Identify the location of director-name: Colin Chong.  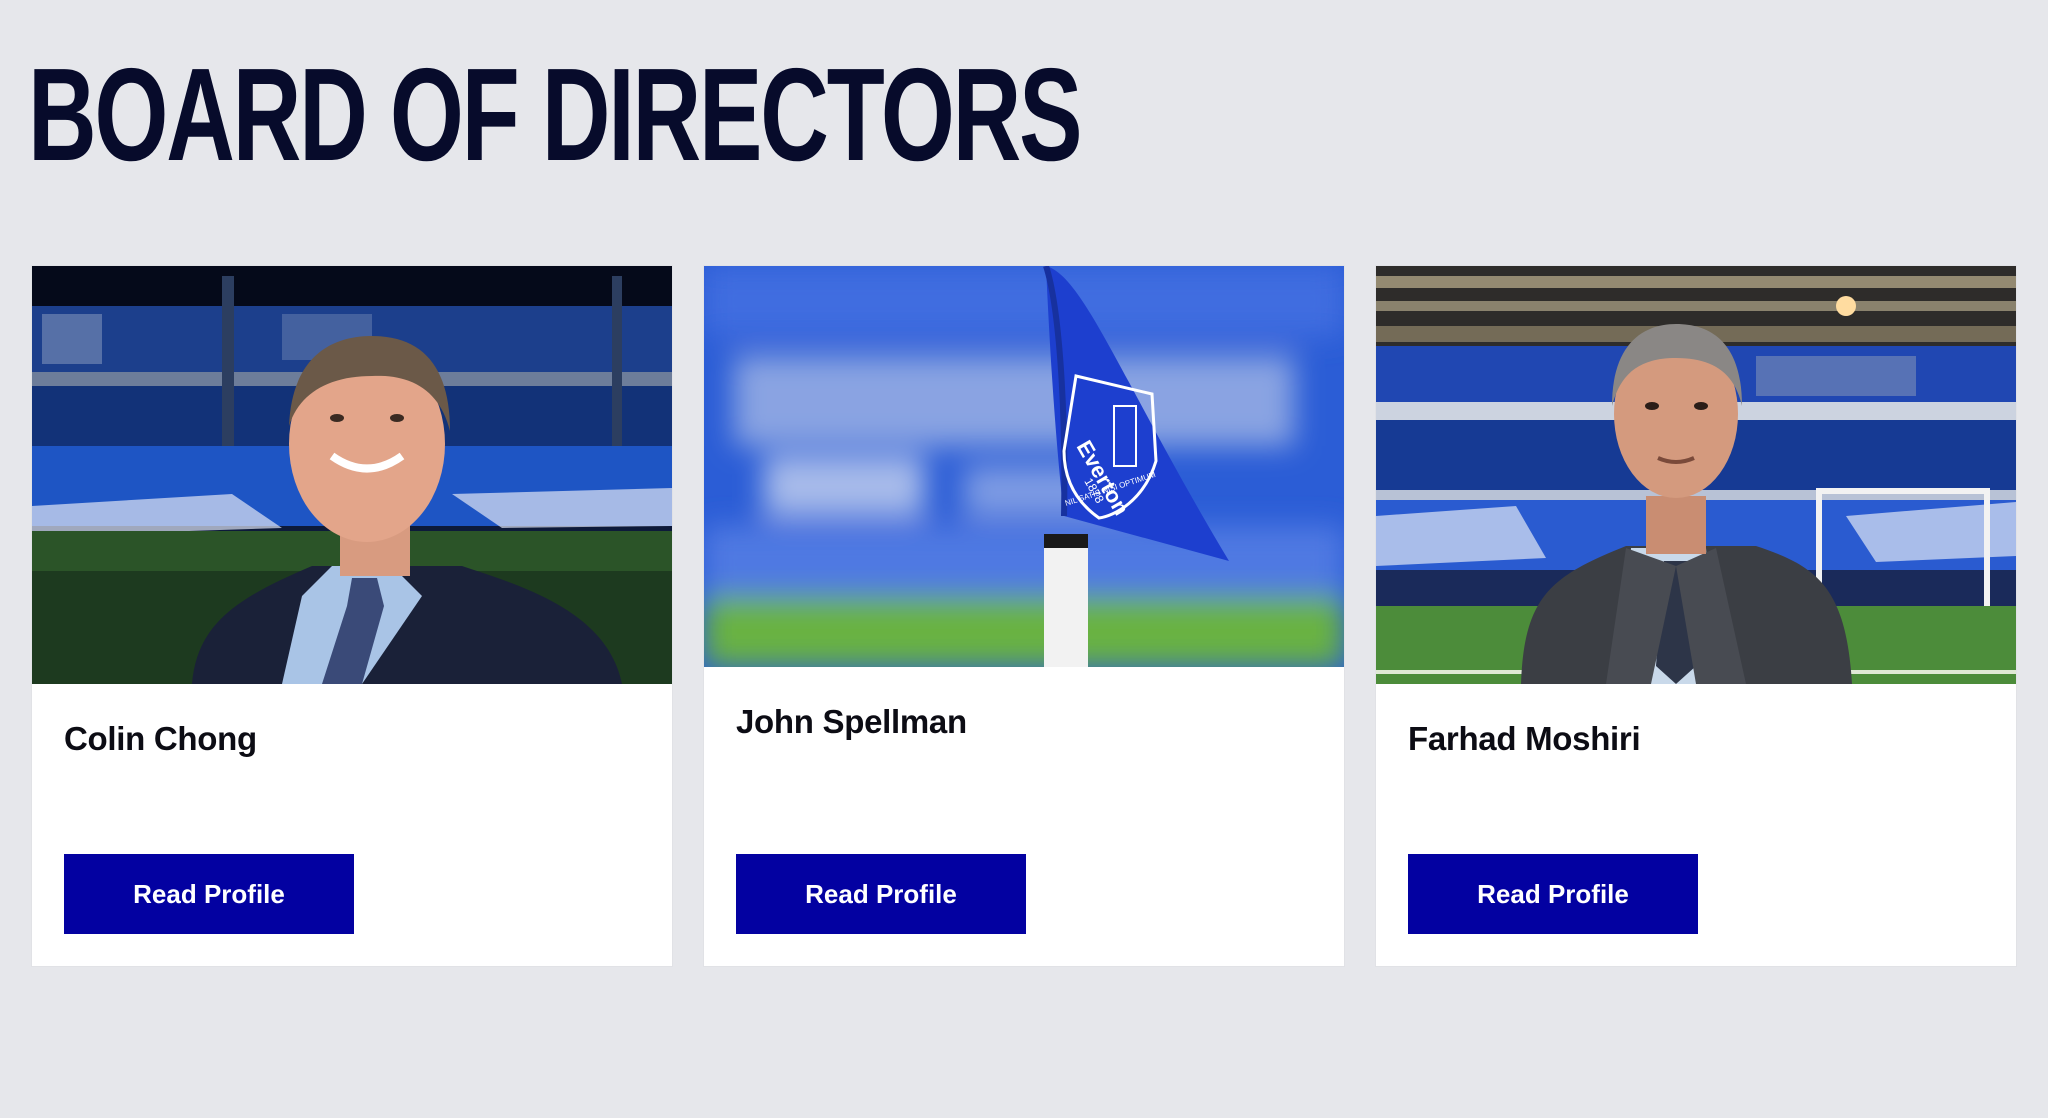
(160, 738).